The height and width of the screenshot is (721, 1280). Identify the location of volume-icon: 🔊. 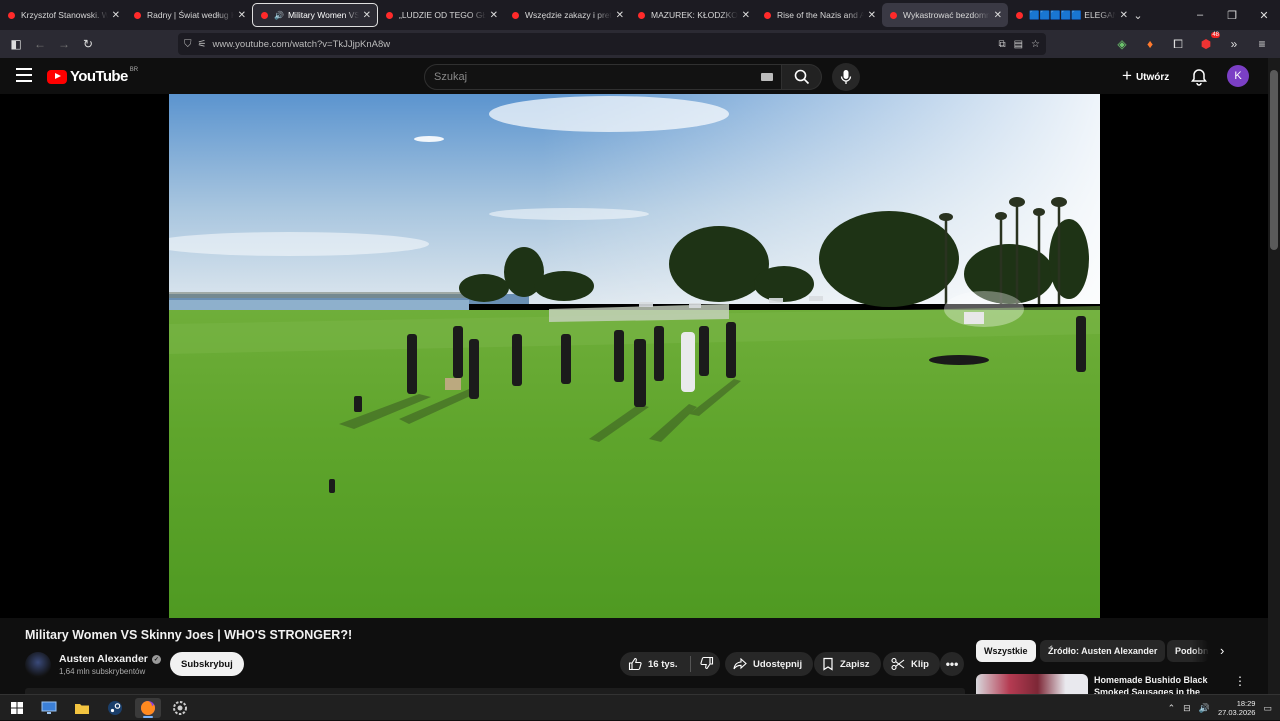
(1204, 708).